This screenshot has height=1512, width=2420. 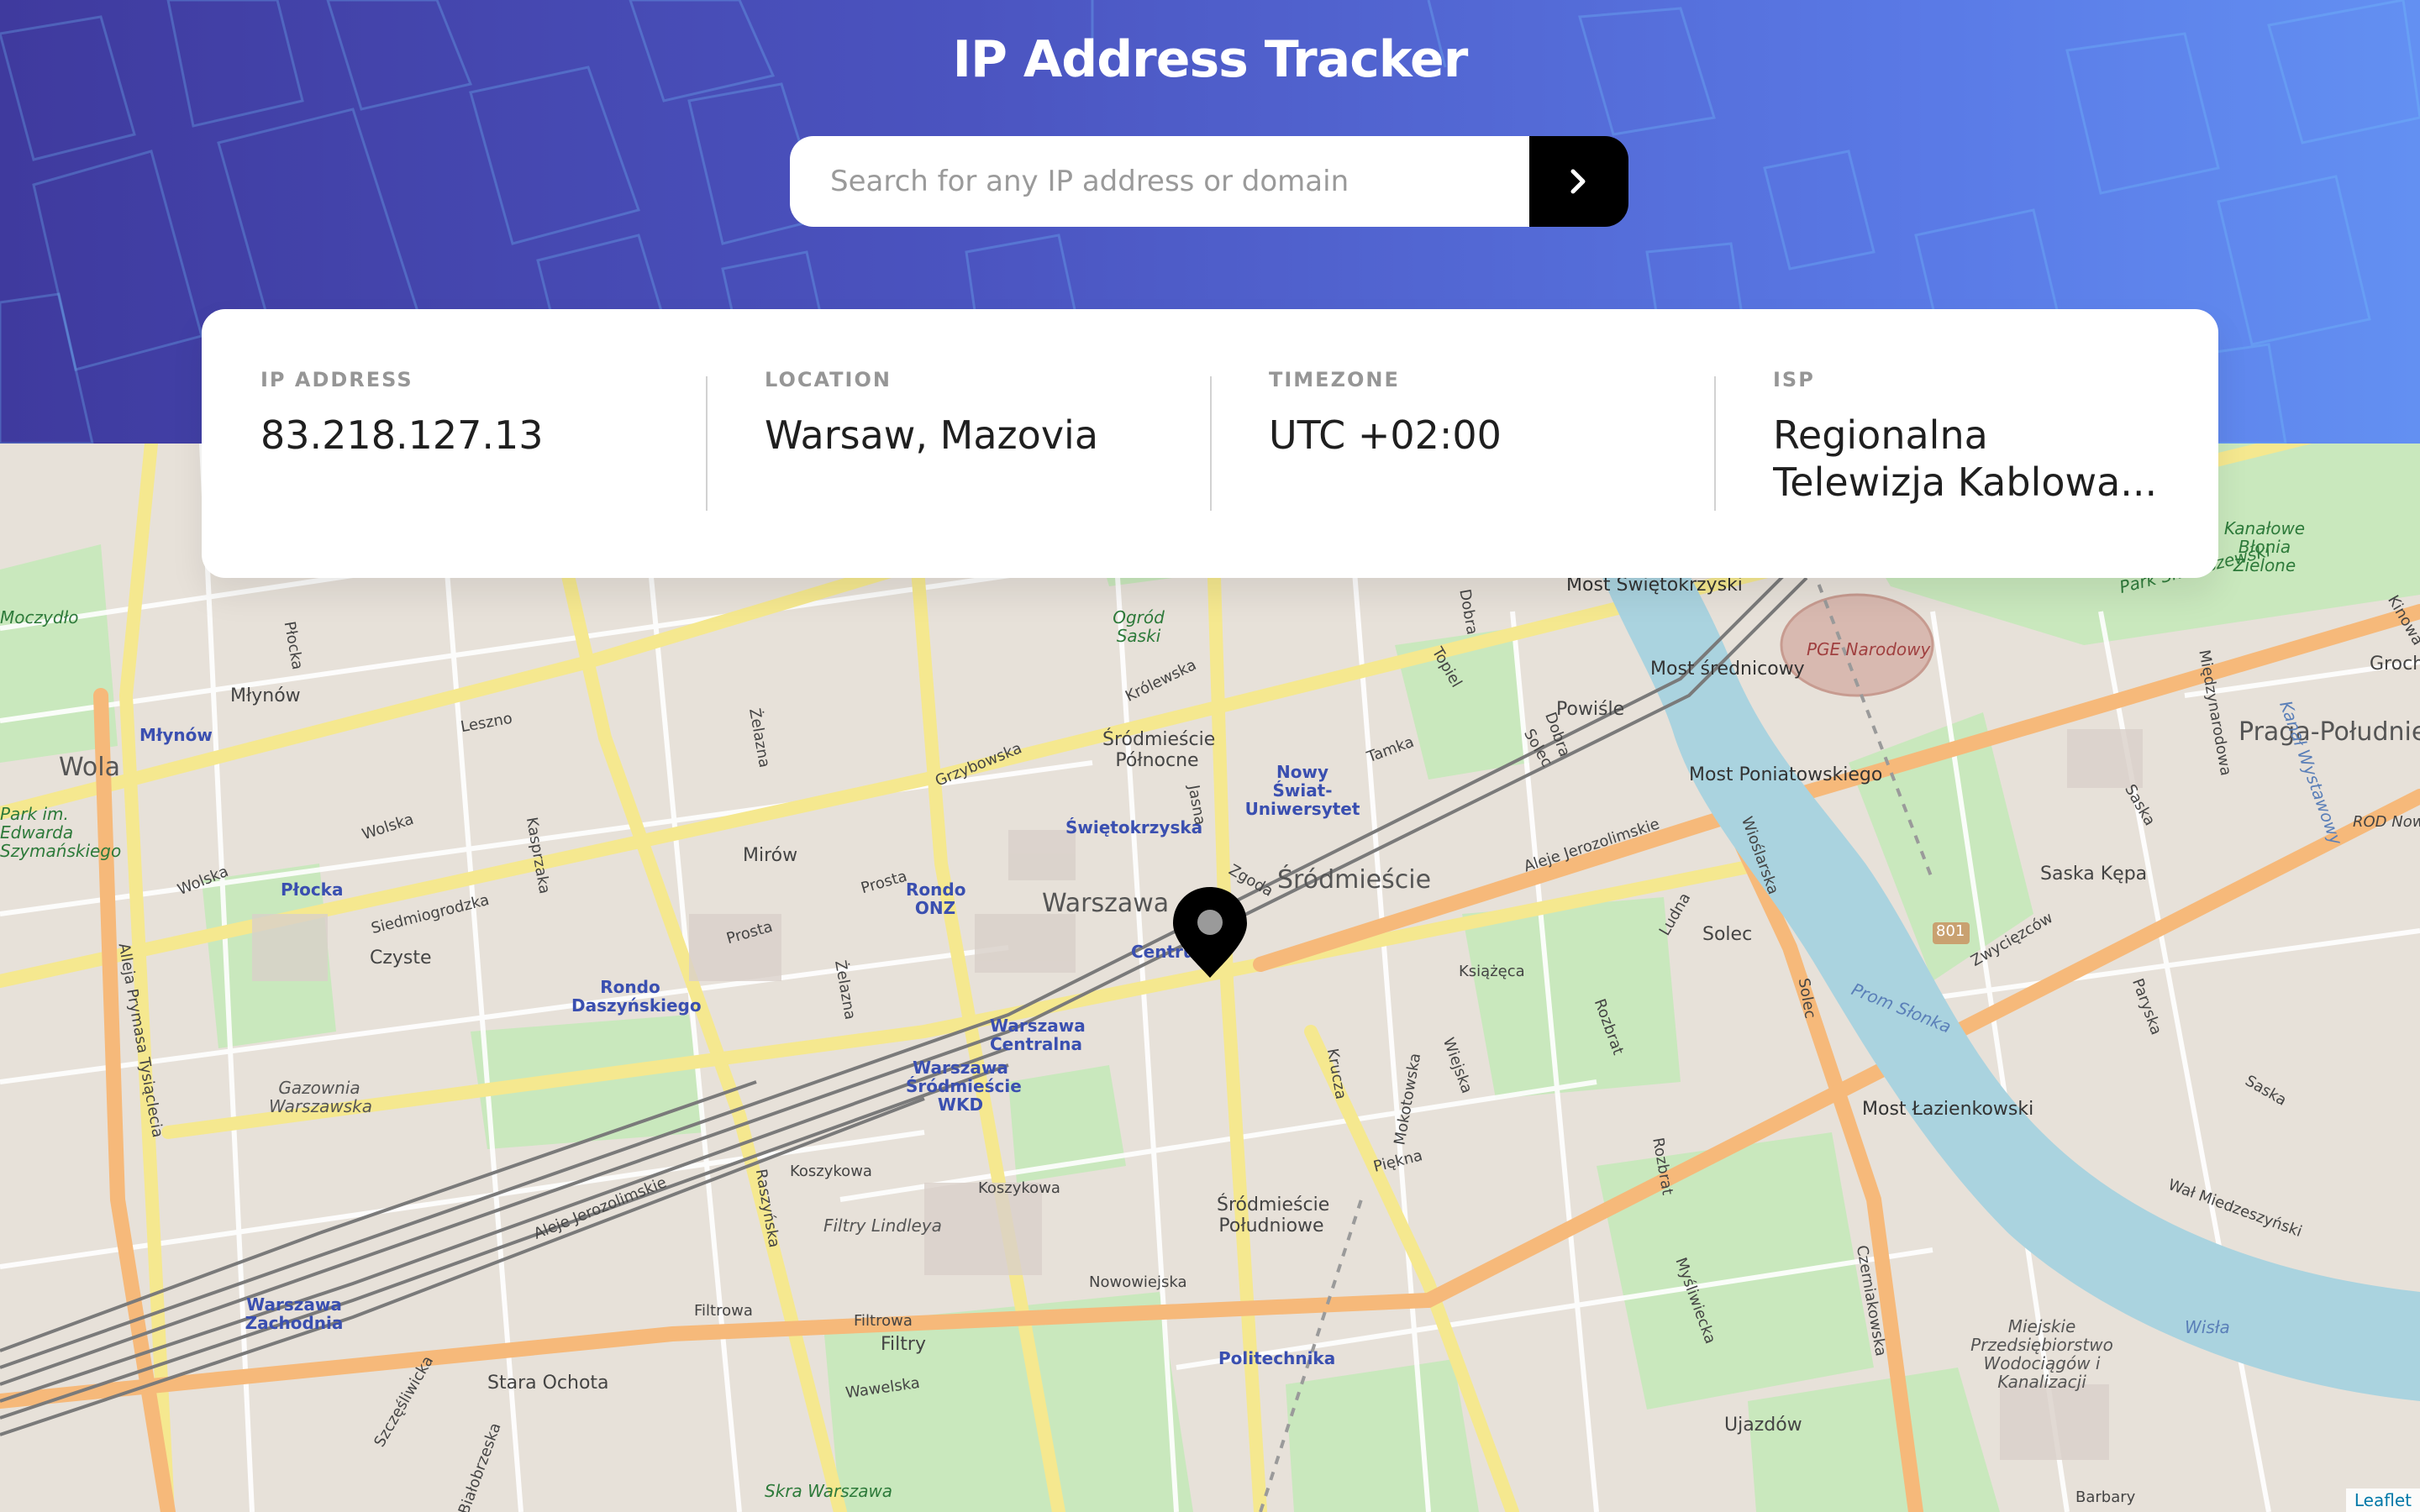 I want to click on search-form, so click(x=1209, y=181).